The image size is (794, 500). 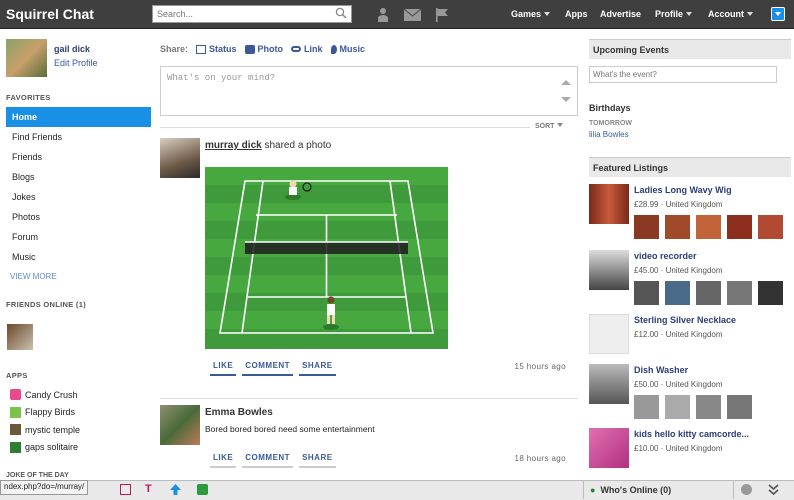 I want to click on listing-title: Dish Washer, so click(x=661, y=370).